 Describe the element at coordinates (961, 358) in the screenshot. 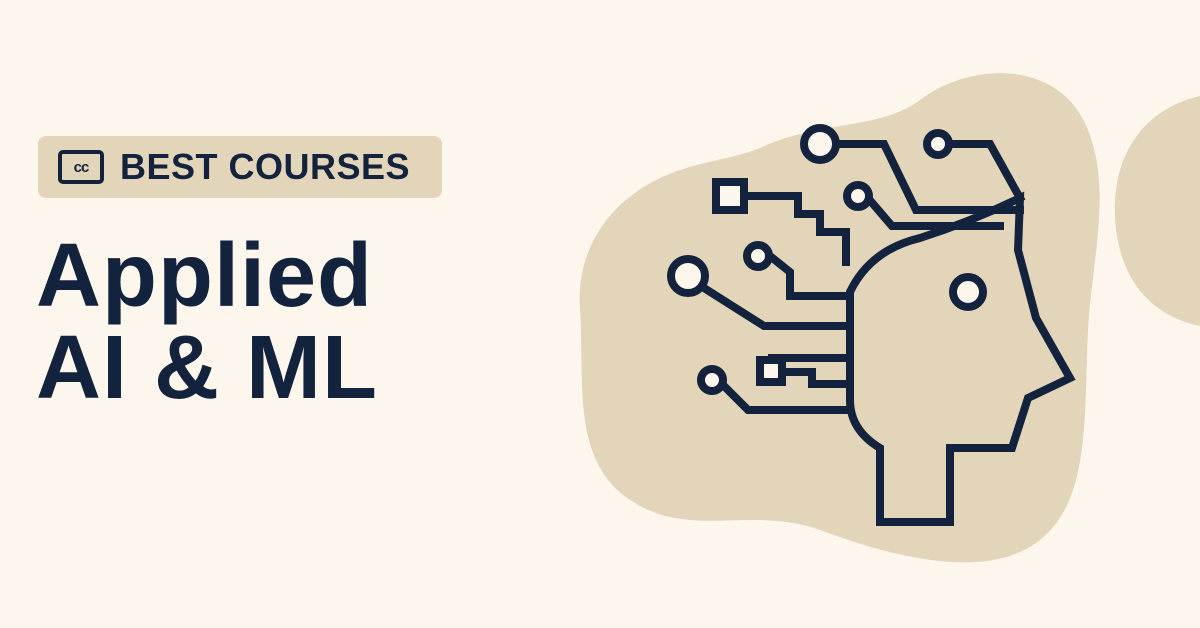

I see `head-outline` at that location.